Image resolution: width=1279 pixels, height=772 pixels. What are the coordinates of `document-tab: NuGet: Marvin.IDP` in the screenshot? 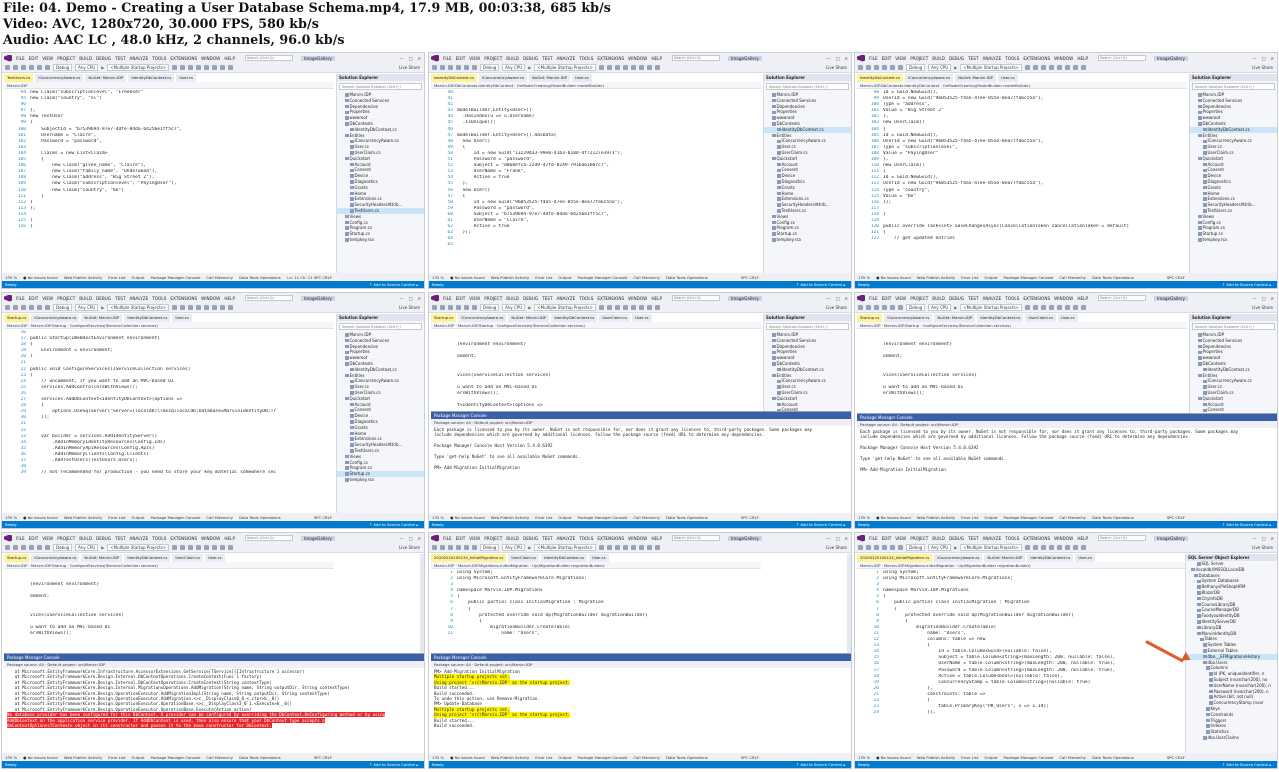 It's located at (955, 318).